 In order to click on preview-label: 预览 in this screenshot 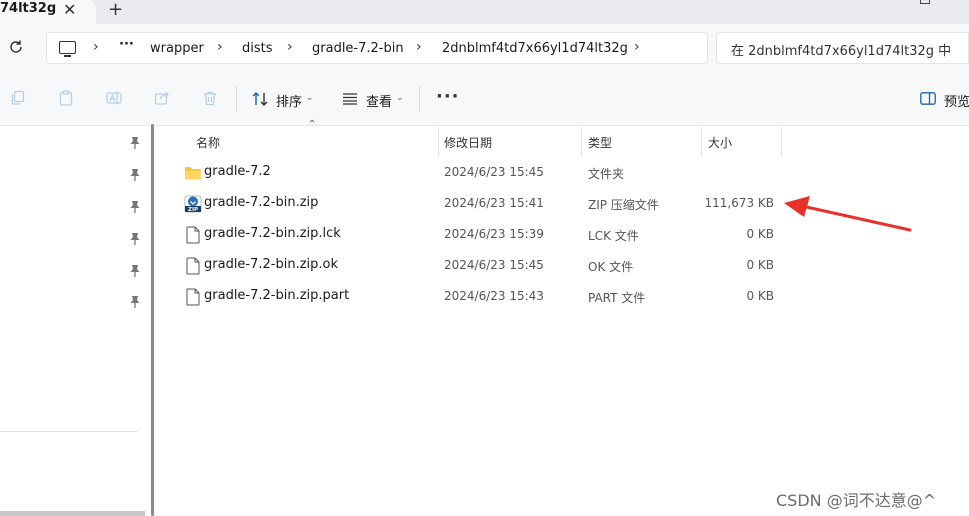, I will do `click(956, 102)`.